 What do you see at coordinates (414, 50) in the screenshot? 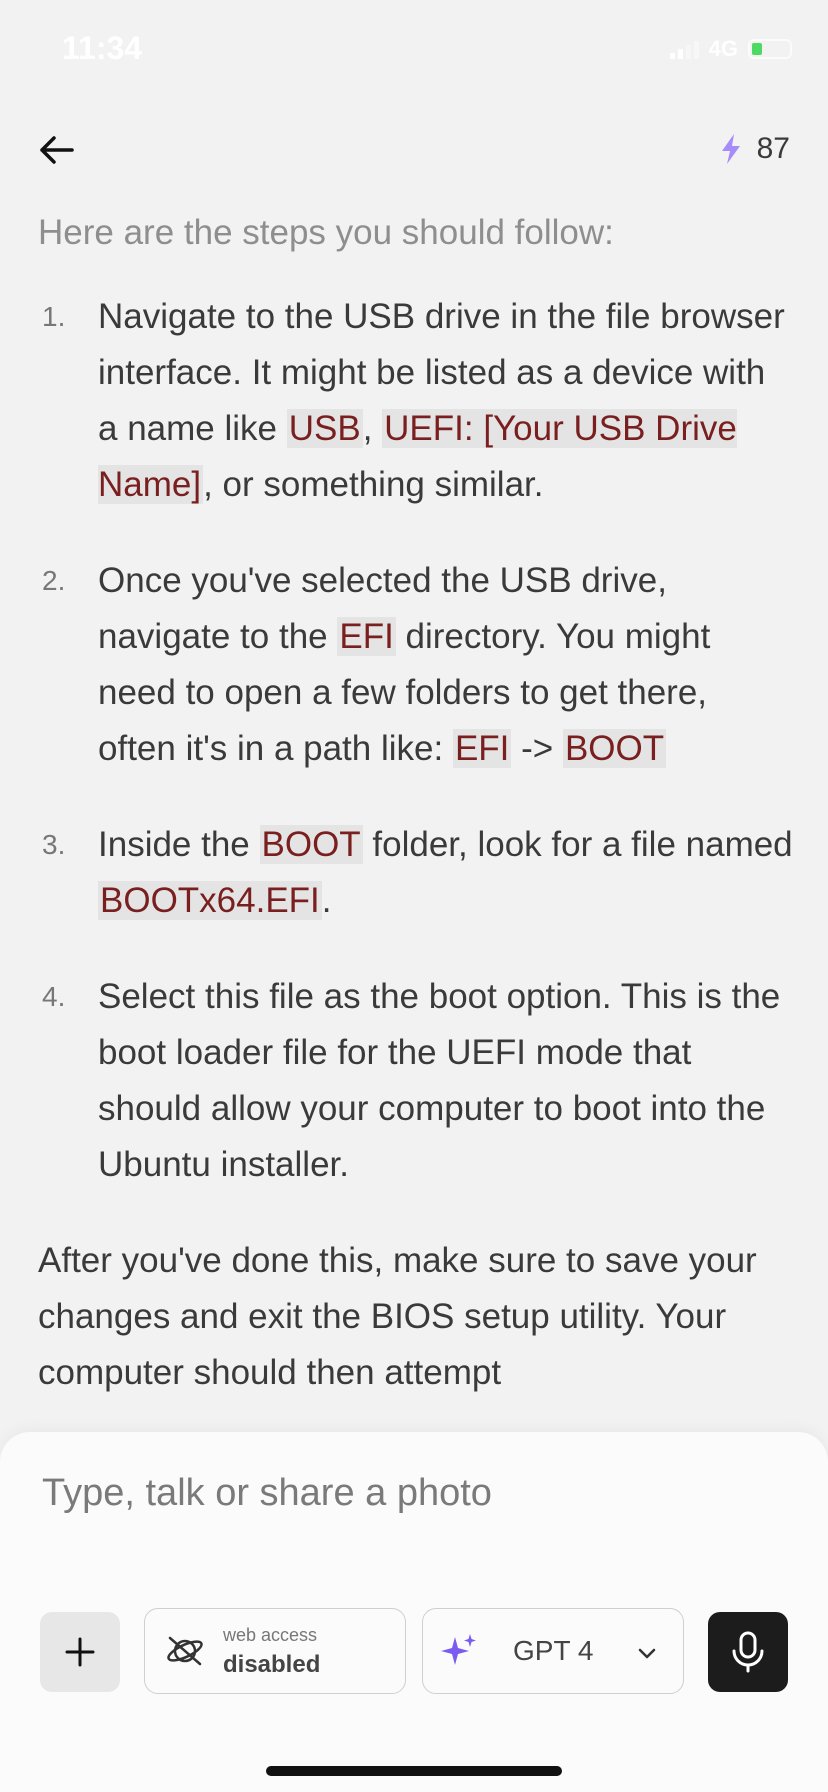
I see `status-bar: 11:34 4G` at bounding box center [414, 50].